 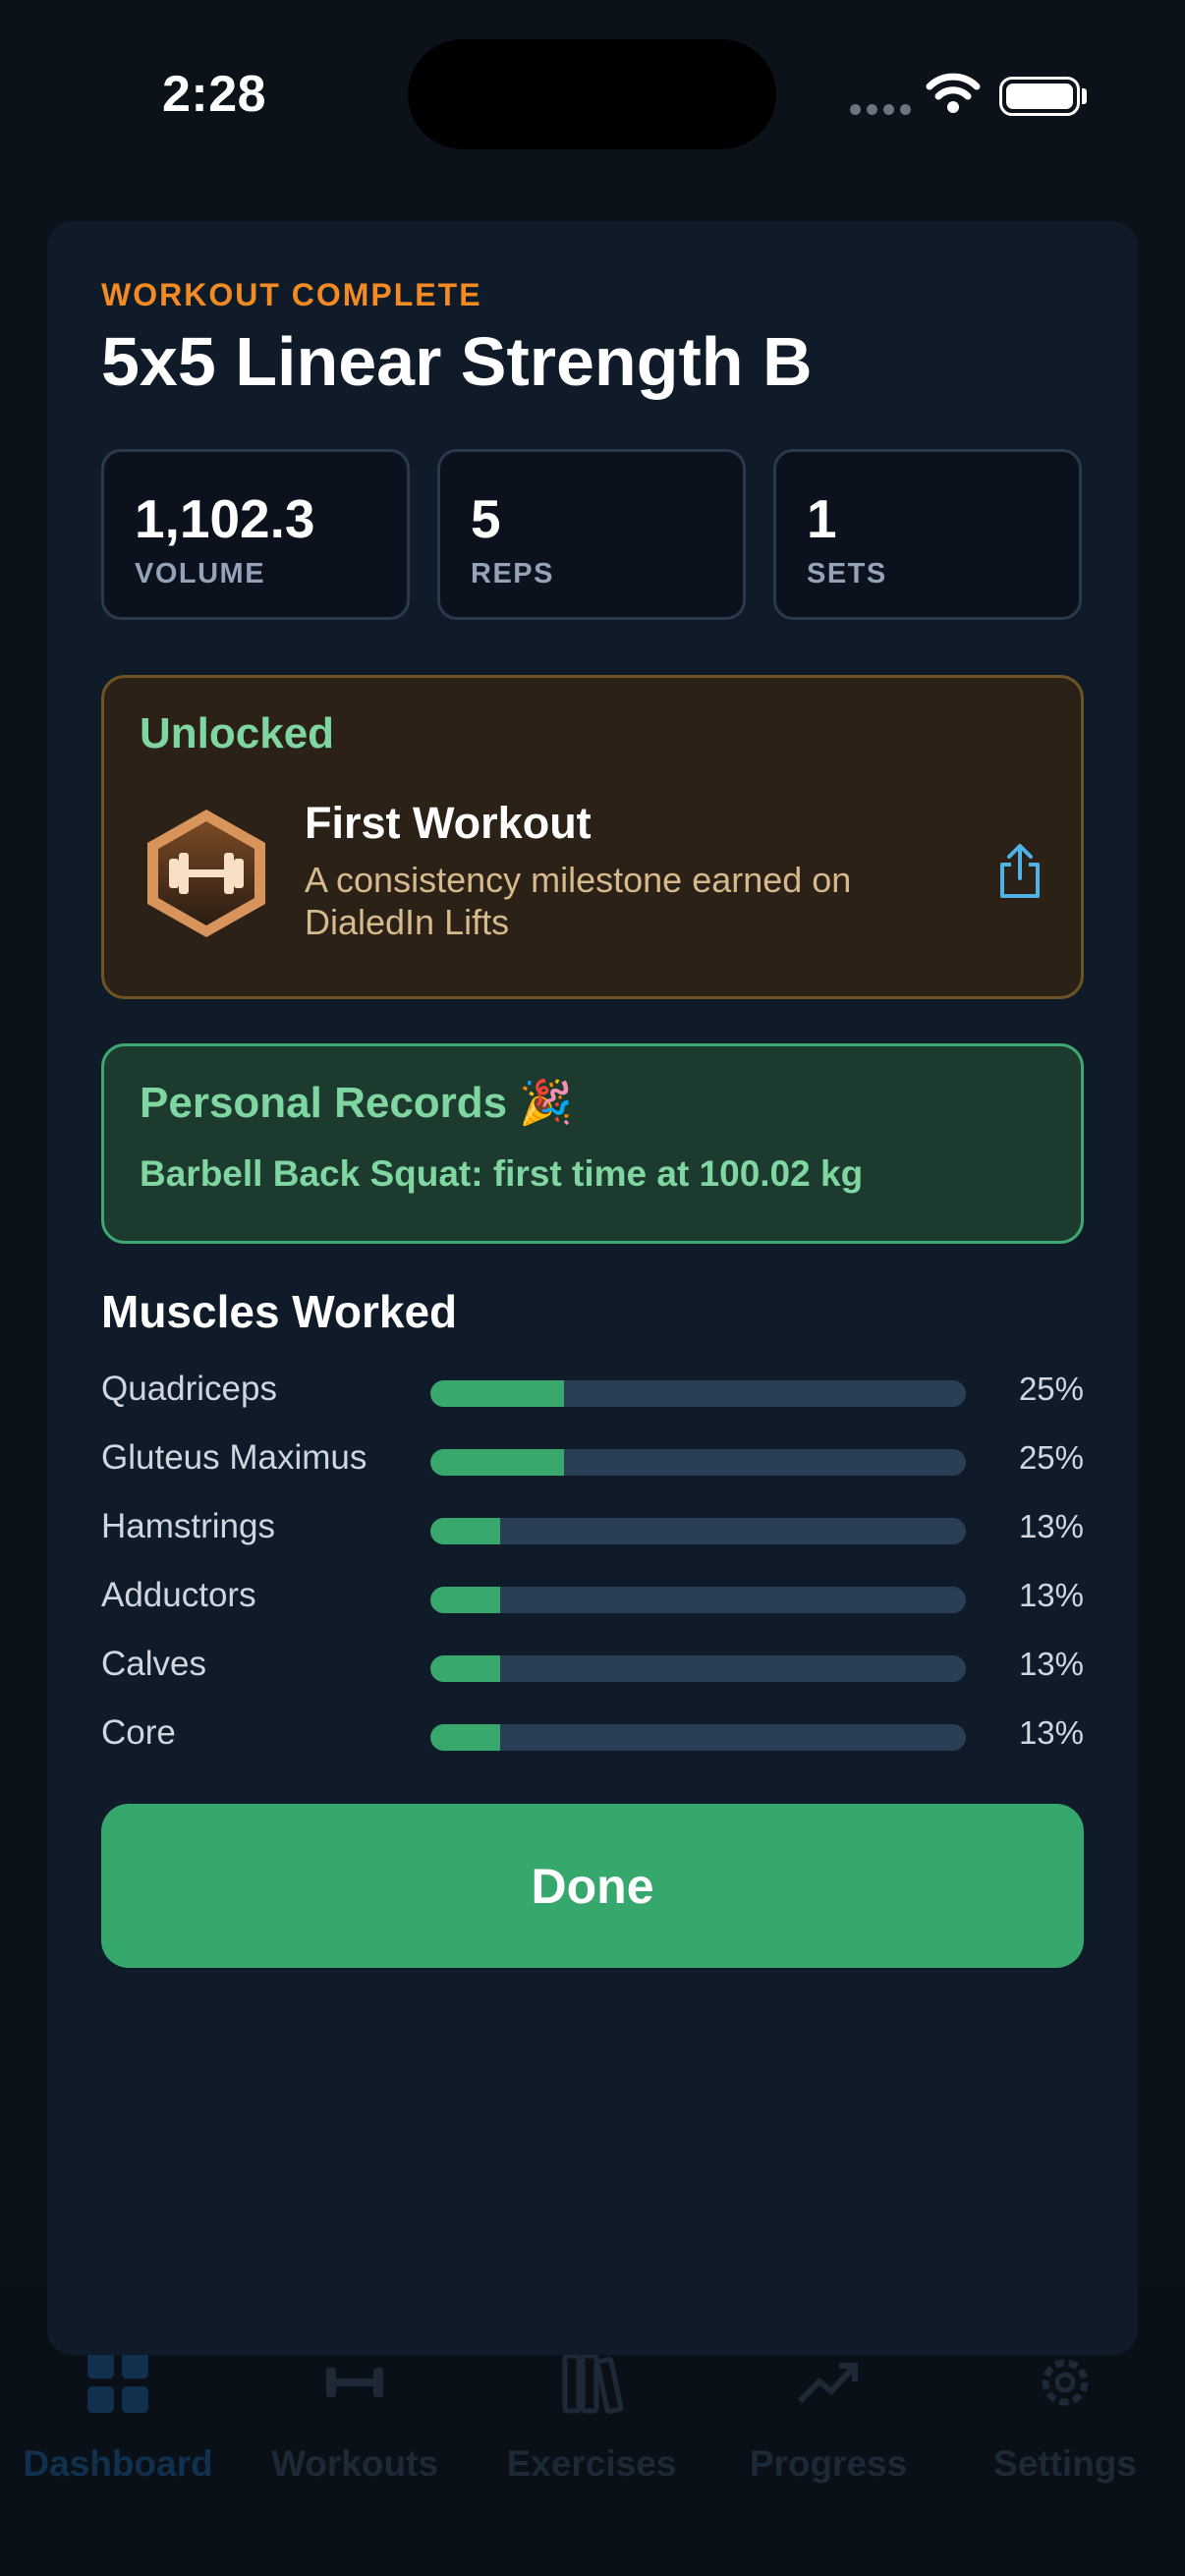 I want to click on muscle-row: Core 13%, so click(x=592, y=1733).